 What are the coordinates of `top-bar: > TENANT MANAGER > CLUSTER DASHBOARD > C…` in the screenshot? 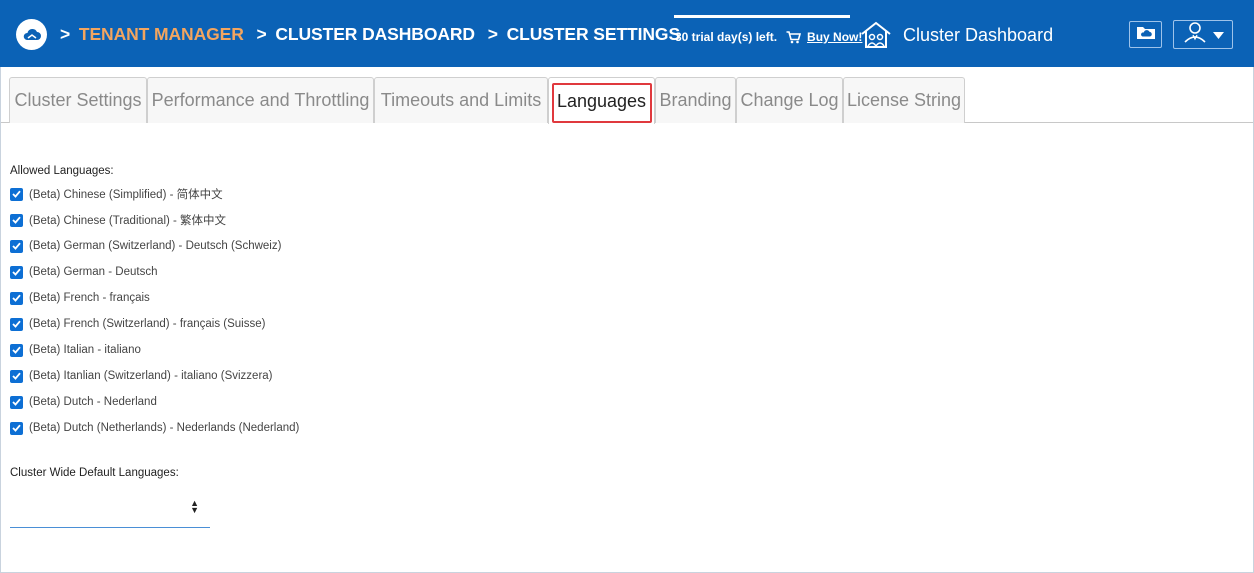 It's located at (627, 33).